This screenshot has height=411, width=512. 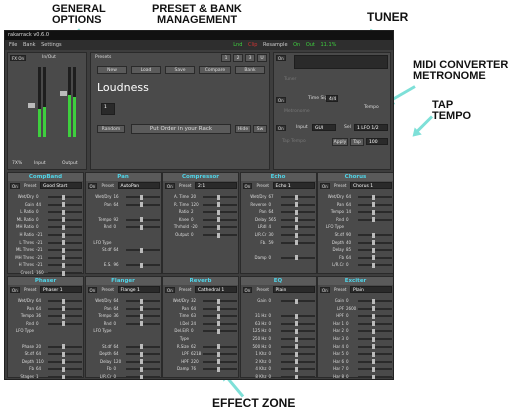 I want to click on output-fader, so click(x=63, y=93).